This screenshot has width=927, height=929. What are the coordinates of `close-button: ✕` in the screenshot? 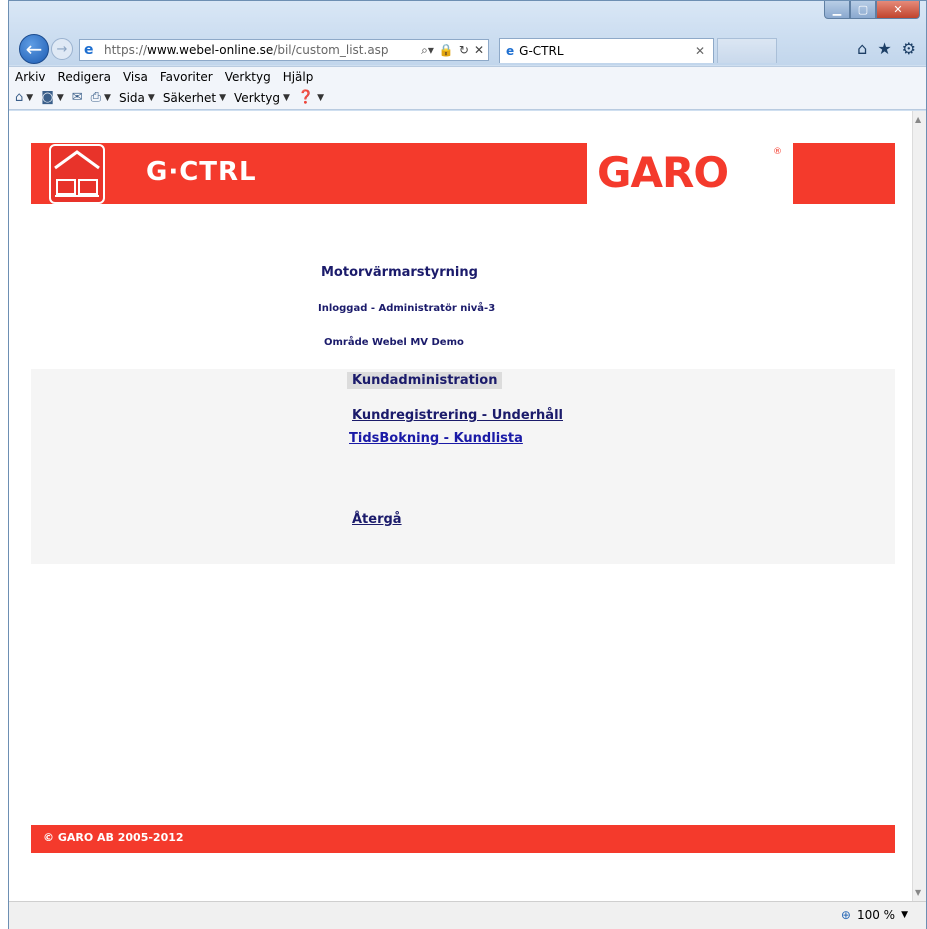 It's located at (898, 10).